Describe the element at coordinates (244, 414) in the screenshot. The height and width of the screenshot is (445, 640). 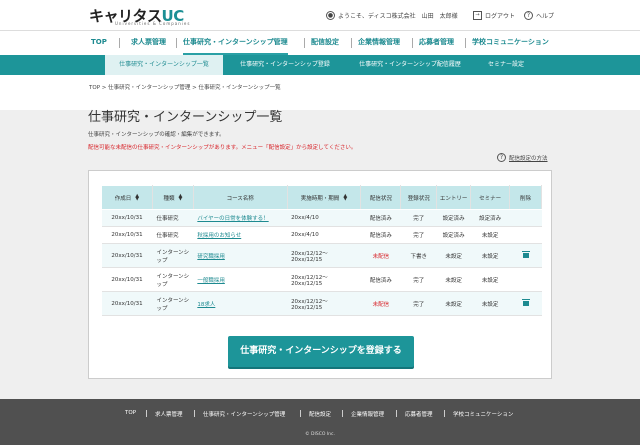
I see `footer-link-internship: 仕事研究・インターンシップ管理` at that location.